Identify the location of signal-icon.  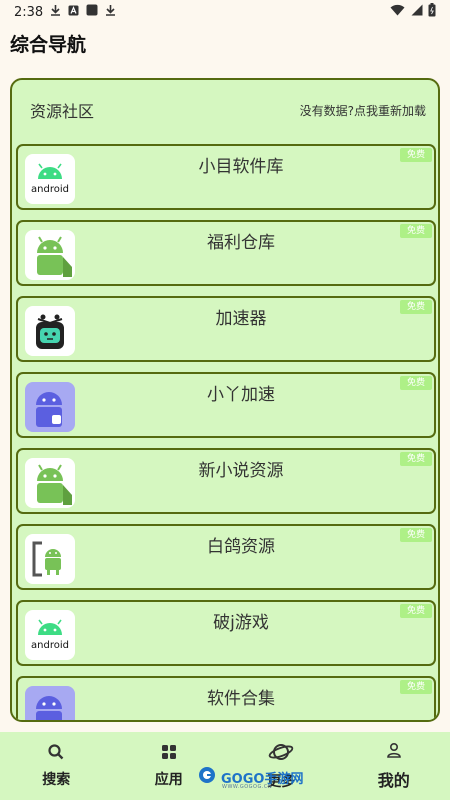
(416, 12).